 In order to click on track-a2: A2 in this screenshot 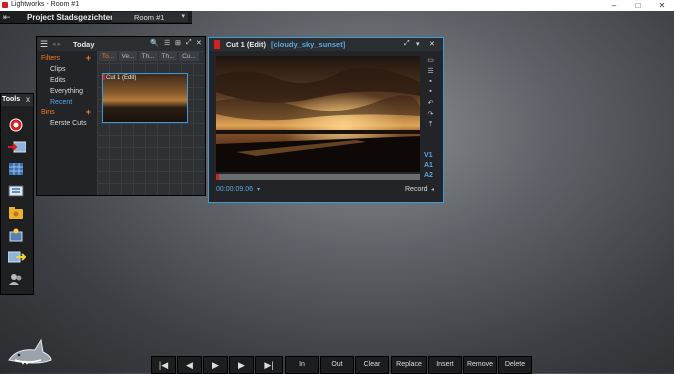, I will do `click(428, 175)`.